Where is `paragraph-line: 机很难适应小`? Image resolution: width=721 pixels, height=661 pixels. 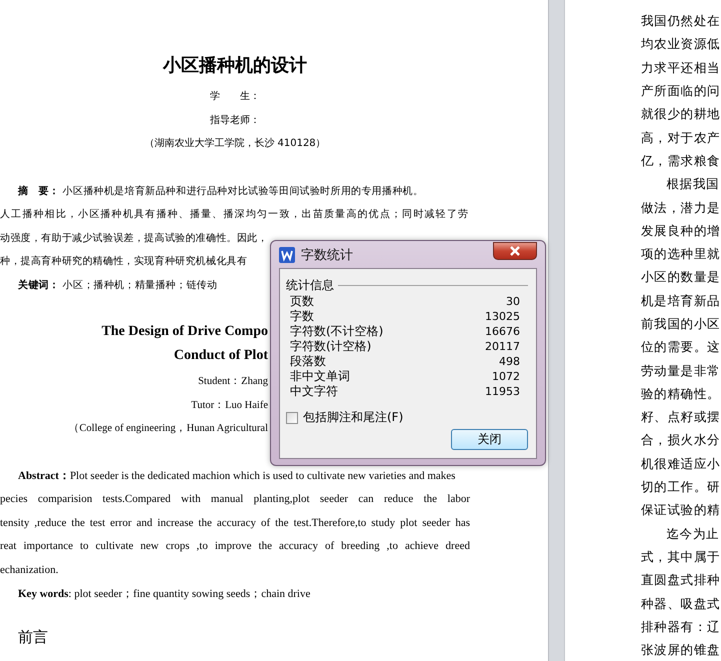 paragraph-line: 机很难适应小 is located at coordinates (680, 464).